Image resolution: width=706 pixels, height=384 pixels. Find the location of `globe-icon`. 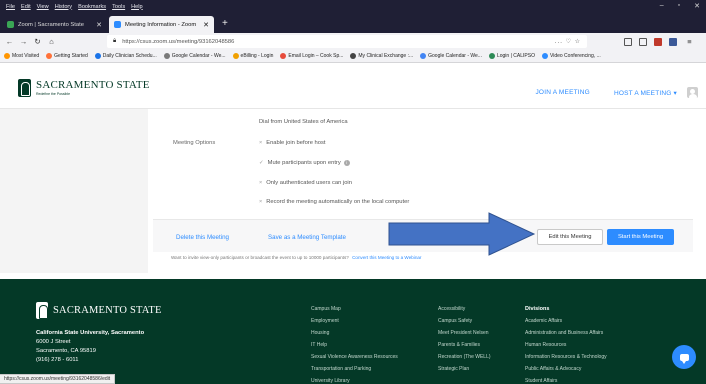

globe-icon is located at coordinates (353, 56).